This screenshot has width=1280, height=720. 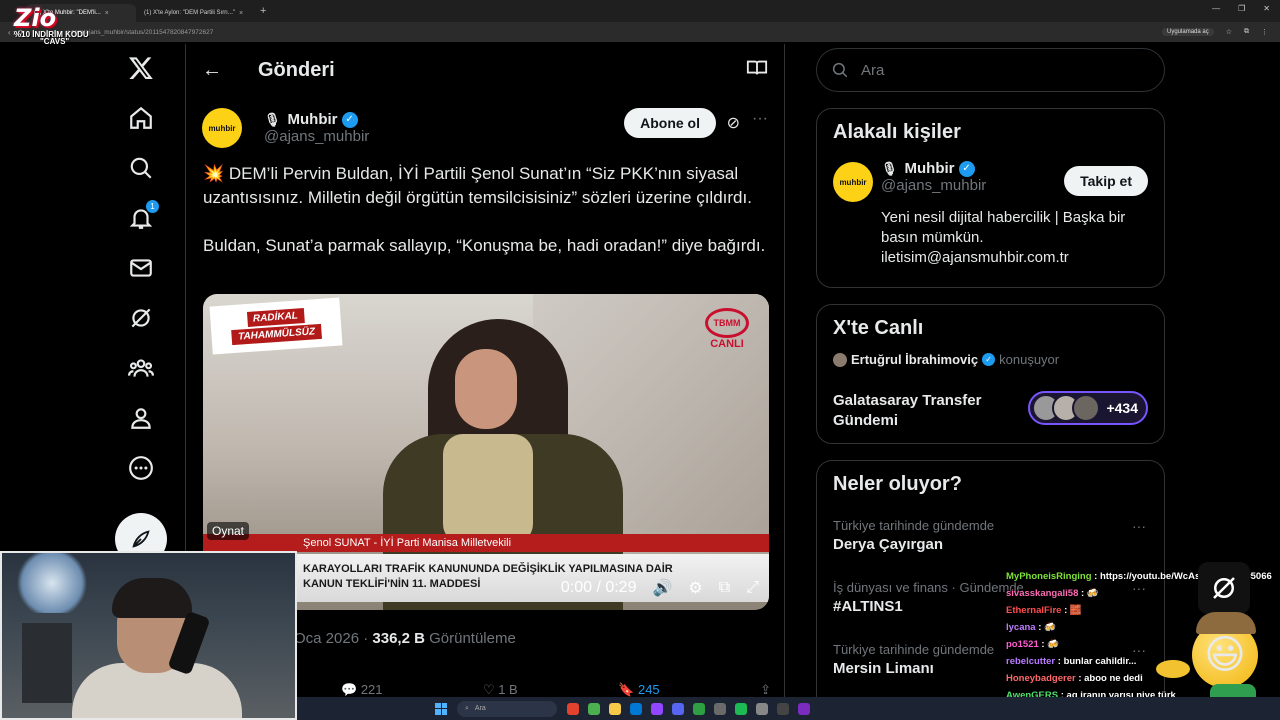 What do you see at coordinates (636, 708) in the screenshot?
I see `store-icon` at bounding box center [636, 708].